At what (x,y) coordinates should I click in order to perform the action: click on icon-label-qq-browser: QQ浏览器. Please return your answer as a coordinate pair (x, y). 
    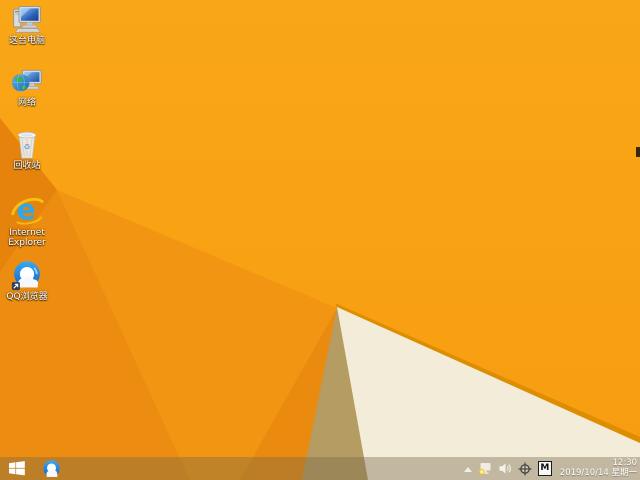
    Looking at the image, I should click on (27, 297).